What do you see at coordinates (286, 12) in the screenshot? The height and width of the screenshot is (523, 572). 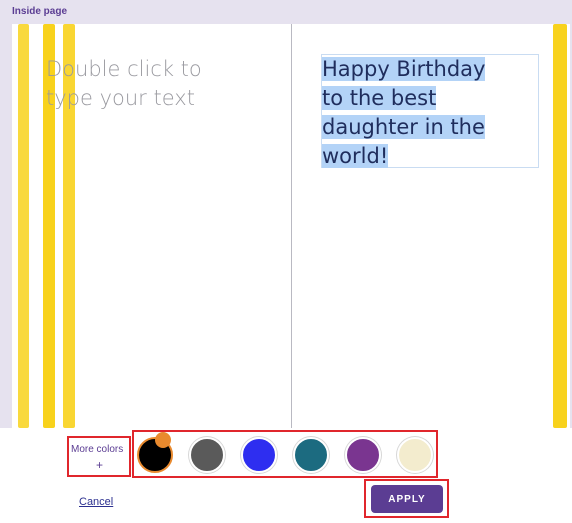 I see `page-header: Inside page` at bounding box center [286, 12].